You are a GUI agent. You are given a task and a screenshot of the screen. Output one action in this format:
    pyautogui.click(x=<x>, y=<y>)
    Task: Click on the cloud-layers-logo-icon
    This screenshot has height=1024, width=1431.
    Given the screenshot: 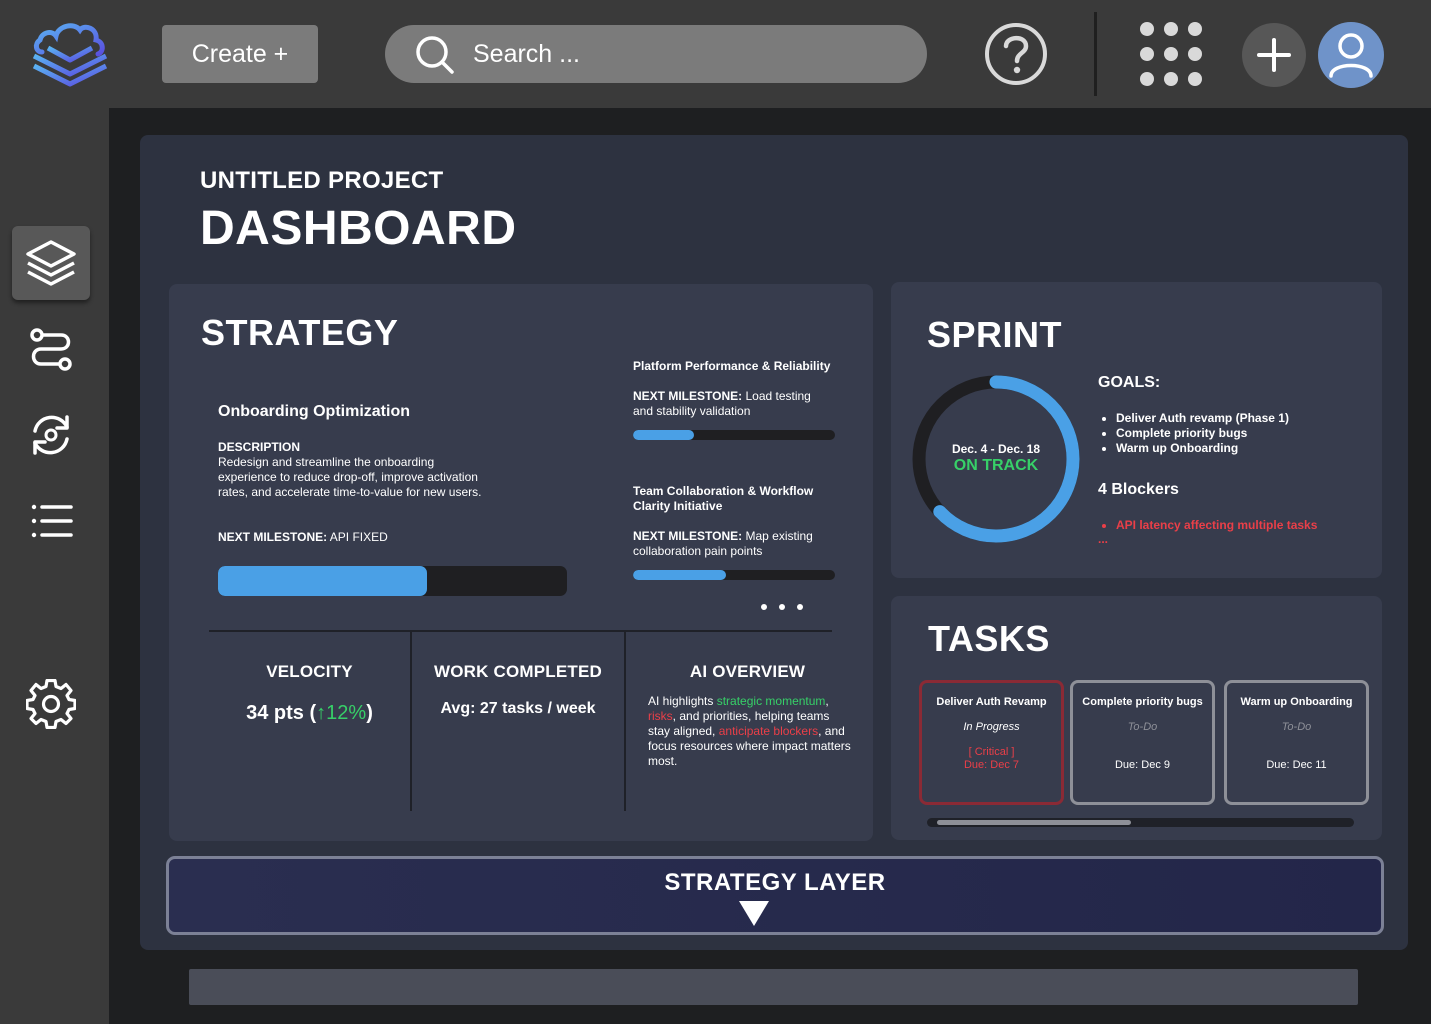 What is the action you would take?
    pyautogui.click(x=70, y=55)
    